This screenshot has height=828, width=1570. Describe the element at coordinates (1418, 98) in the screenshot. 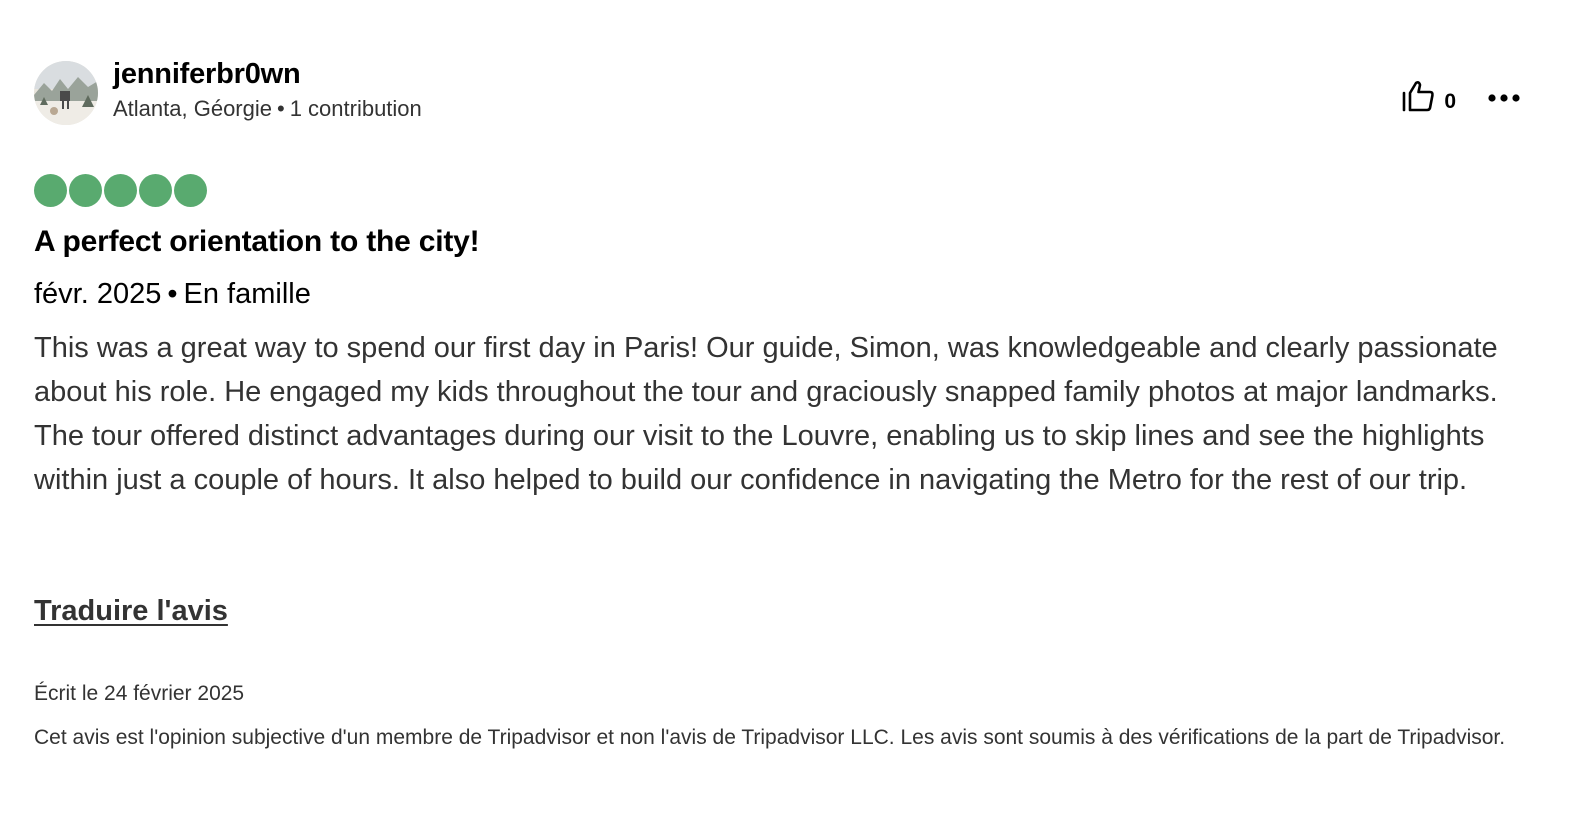

I see `thumbs-up-icon` at that location.